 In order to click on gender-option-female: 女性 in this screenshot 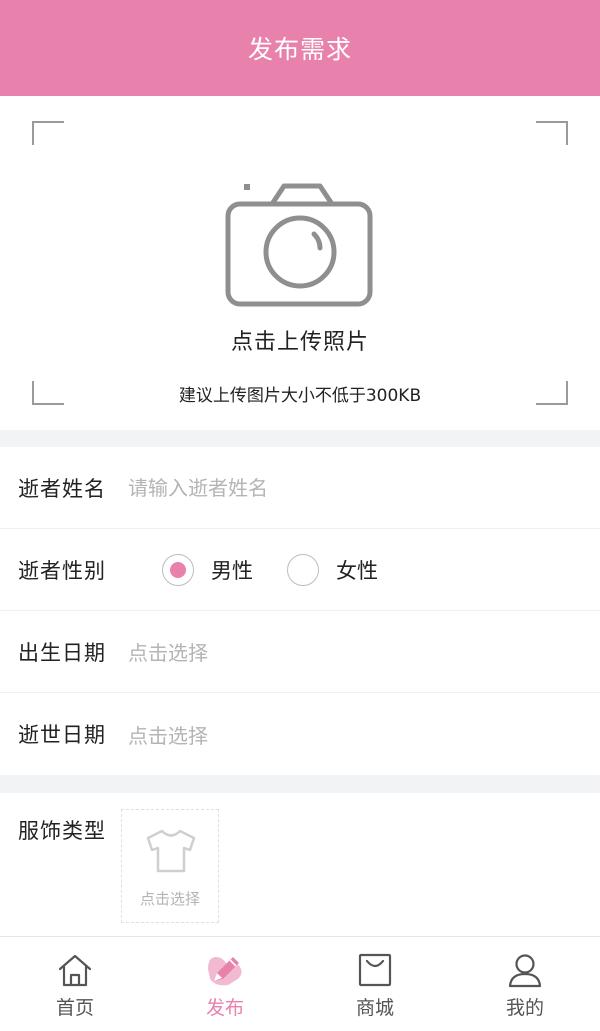, I will do `click(332, 569)`.